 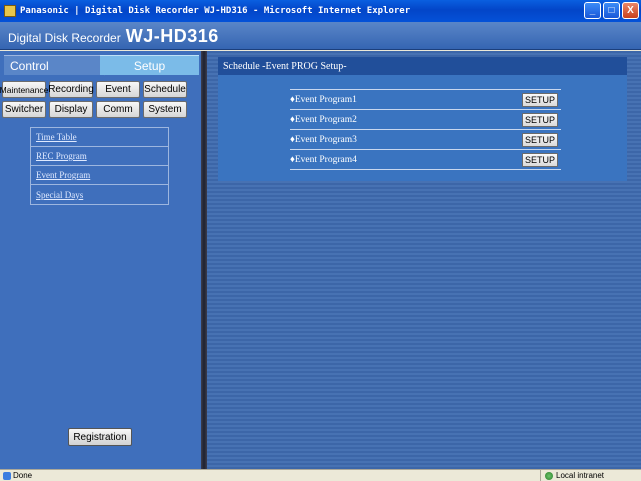 I want to click on recording-button: Recording, so click(x=71, y=89).